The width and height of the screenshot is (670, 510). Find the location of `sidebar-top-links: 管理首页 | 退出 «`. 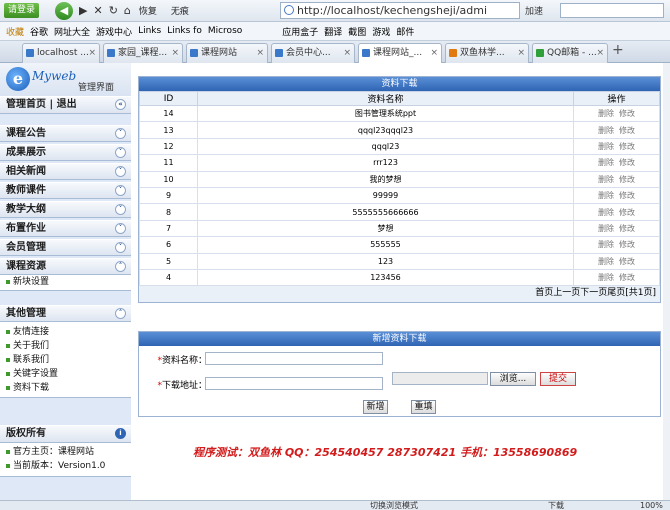

sidebar-top-links: 管理首页 | 退出 « is located at coordinates (65, 105).